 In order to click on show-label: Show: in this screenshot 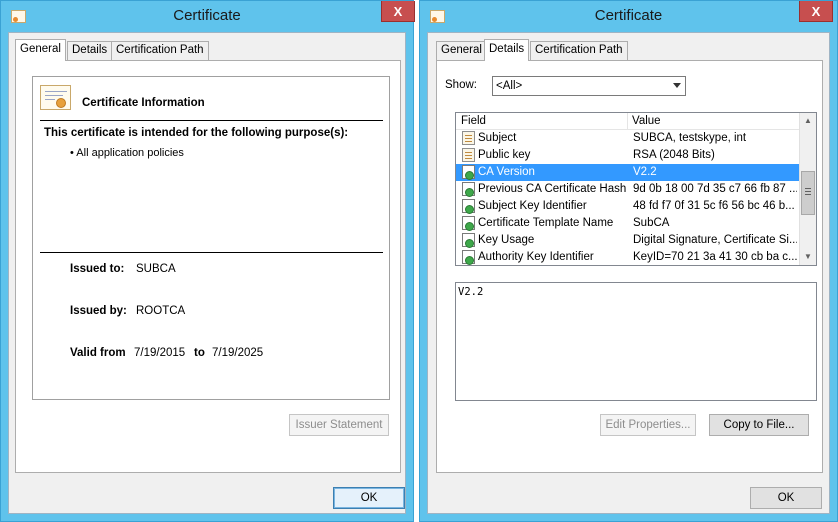, I will do `click(461, 85)`.